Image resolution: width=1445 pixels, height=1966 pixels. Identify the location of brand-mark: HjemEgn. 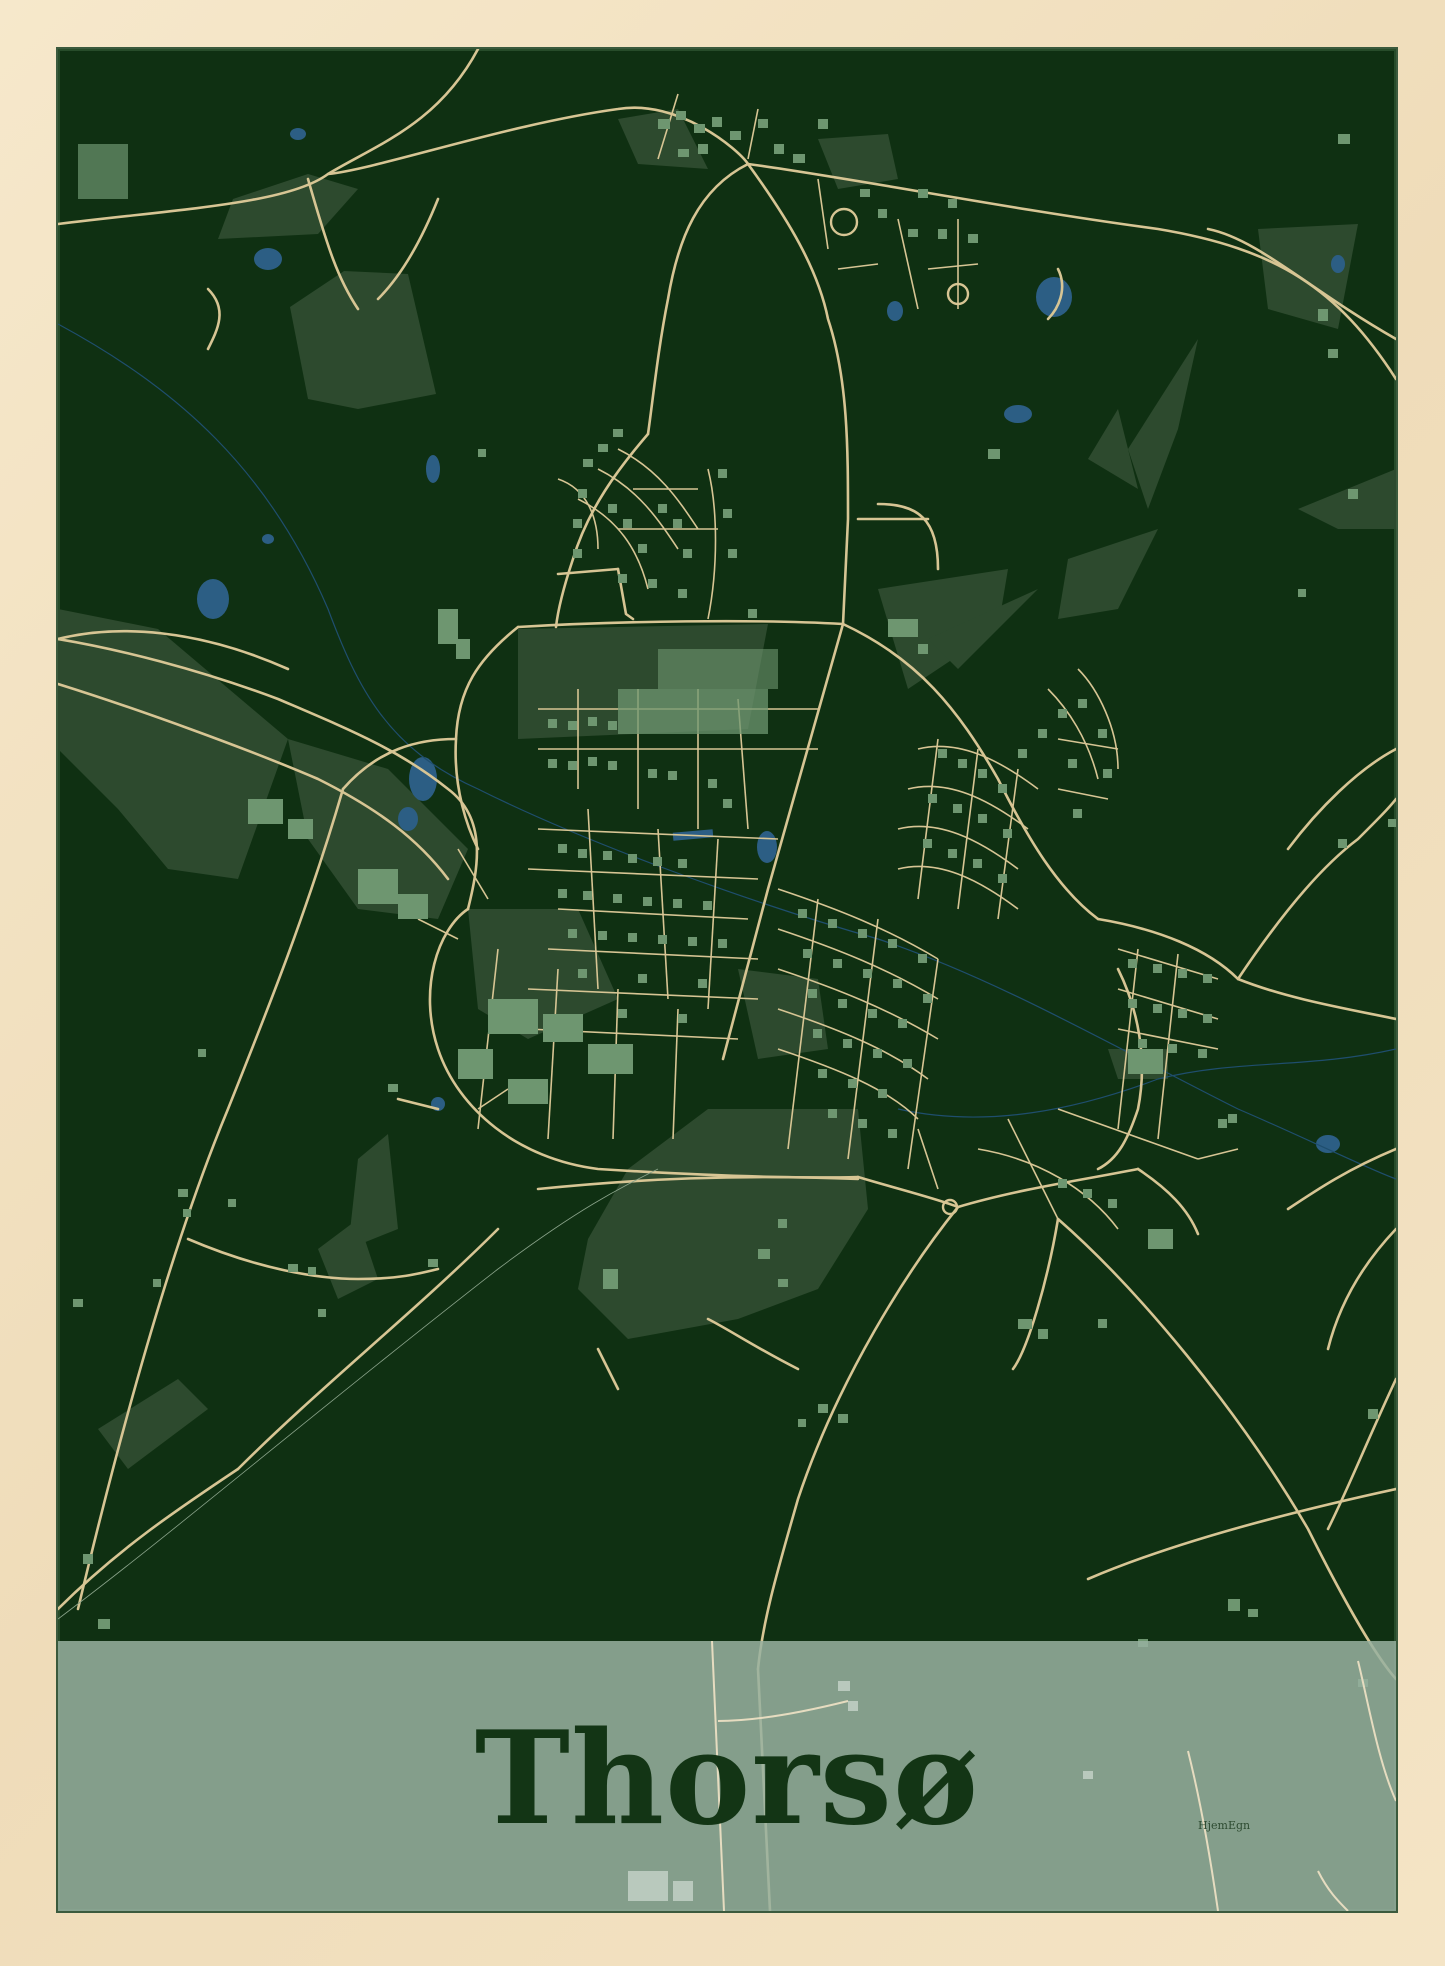
(1224, 1825).